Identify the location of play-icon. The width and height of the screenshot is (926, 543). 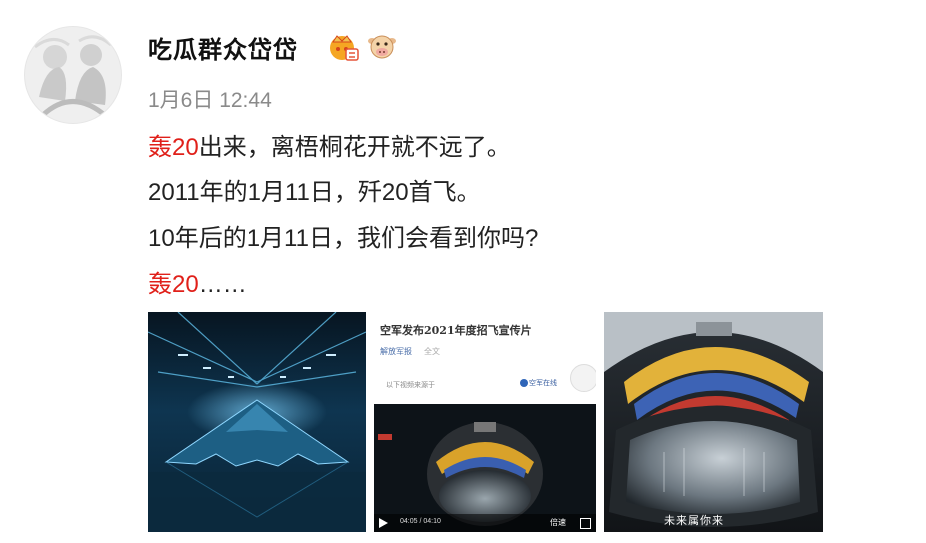
(383, 523).